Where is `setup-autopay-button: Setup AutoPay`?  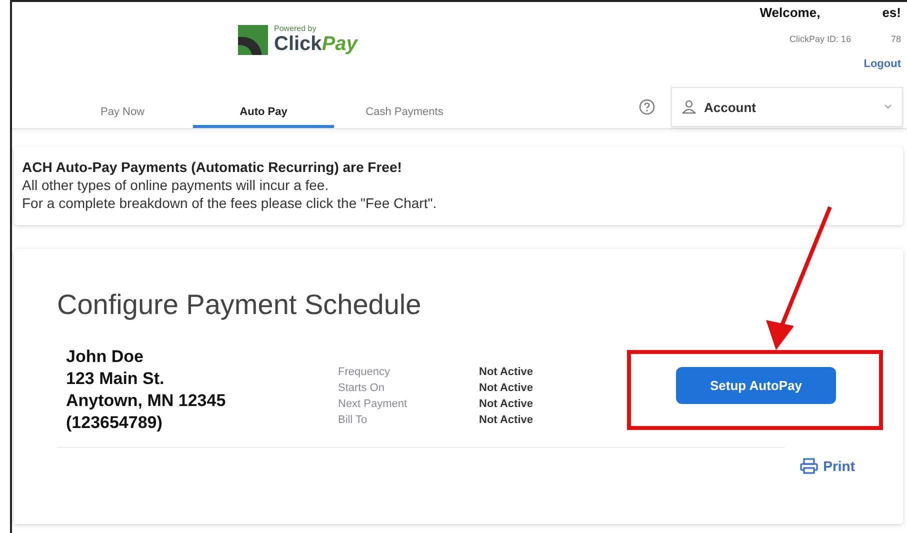
setup-autopay-button: Setup AutoPay is located at coordinates (756, 385).